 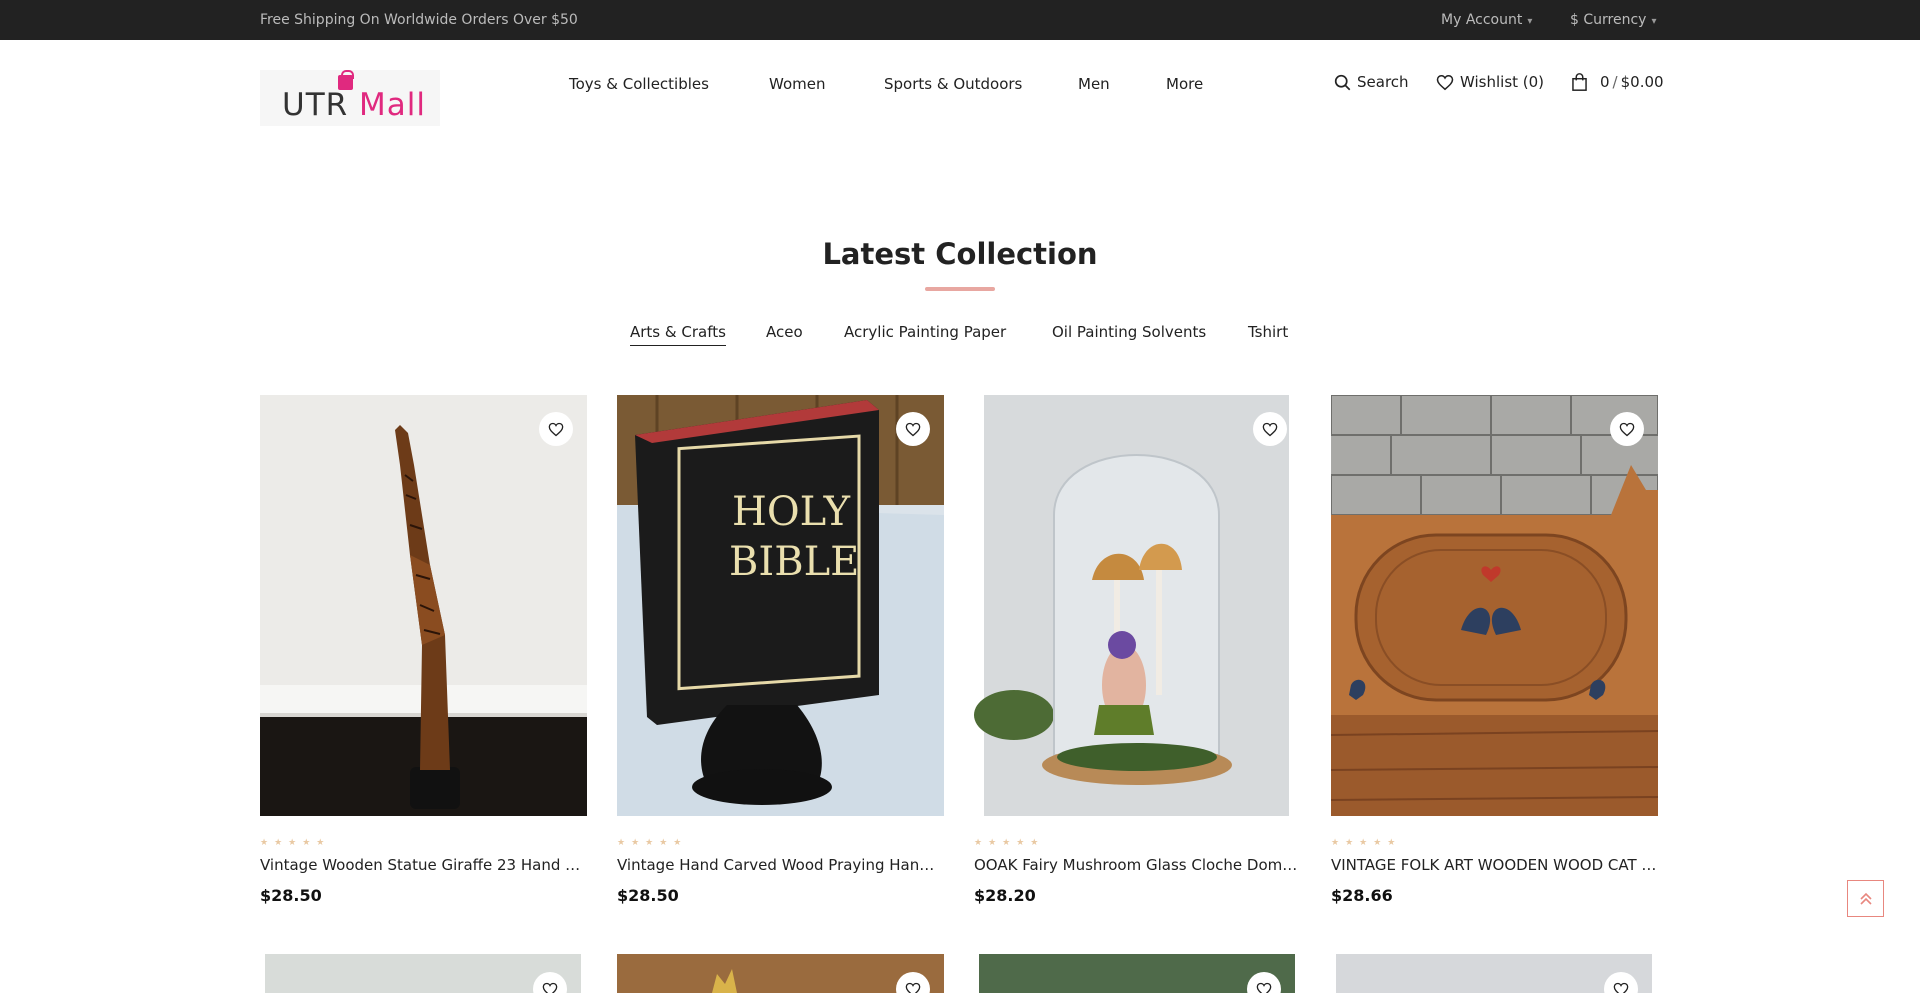 I want to click on double-chevron-up-icon, so click(x=1865, y=898).